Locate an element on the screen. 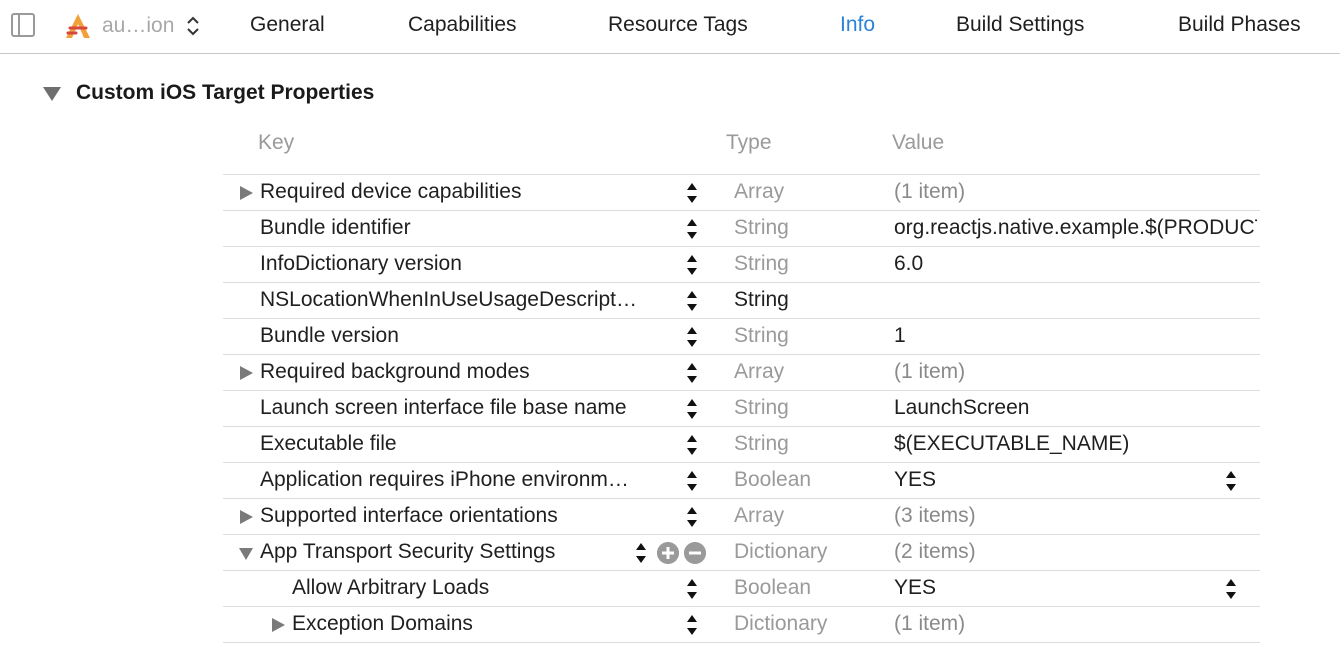 The image size is (1340, 646). remove-icon is located at coordinates (695, 553).